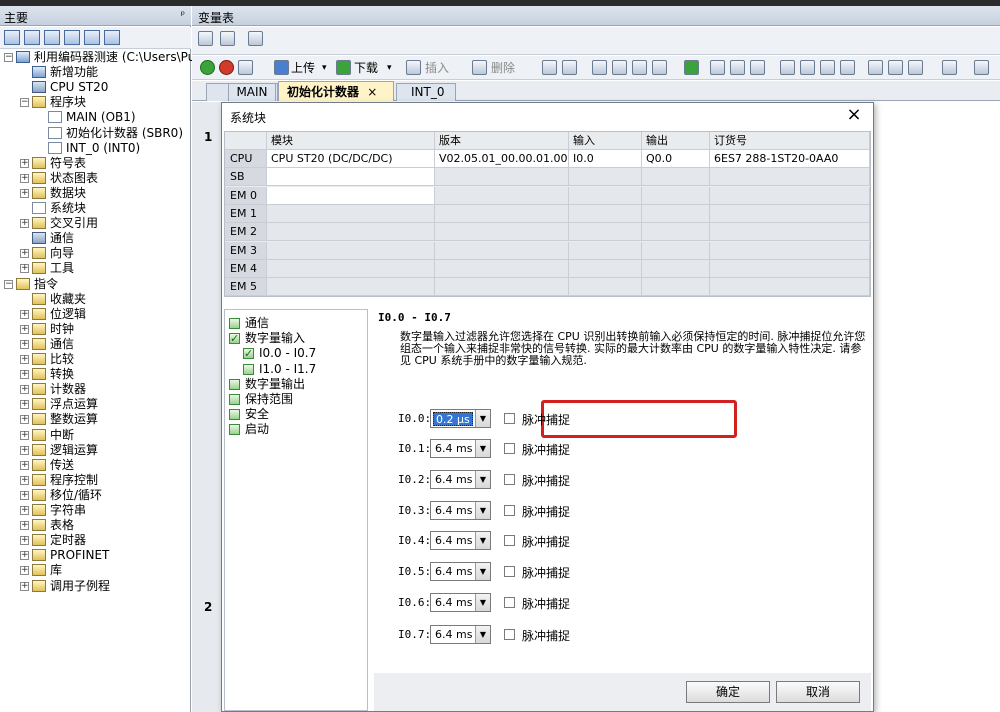 The image size is (1000, 712). What do you see at coordinates (95, 450) in the screenshot?
I see `tree-item: + 逻辑运算` at bounding box center [95, 450].